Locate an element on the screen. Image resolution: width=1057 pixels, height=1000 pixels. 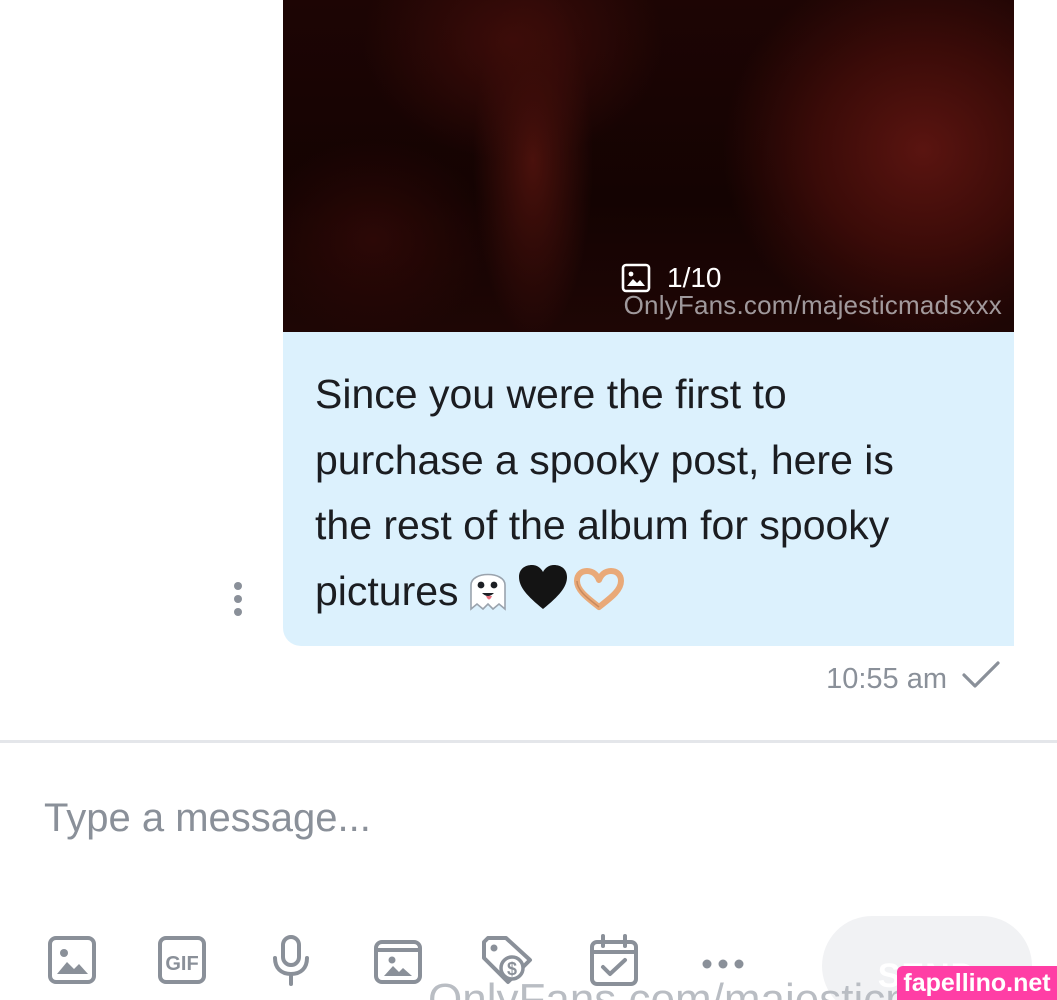
message-time: 10:55 am is located at coordinates (886, 678).